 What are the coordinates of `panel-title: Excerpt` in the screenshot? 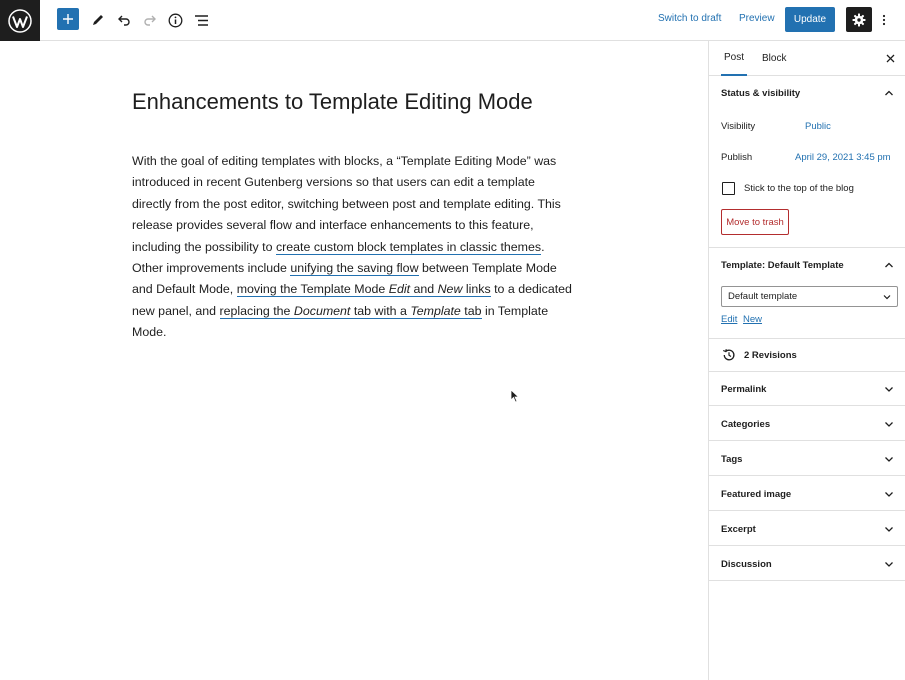 It's located at (738, 529).